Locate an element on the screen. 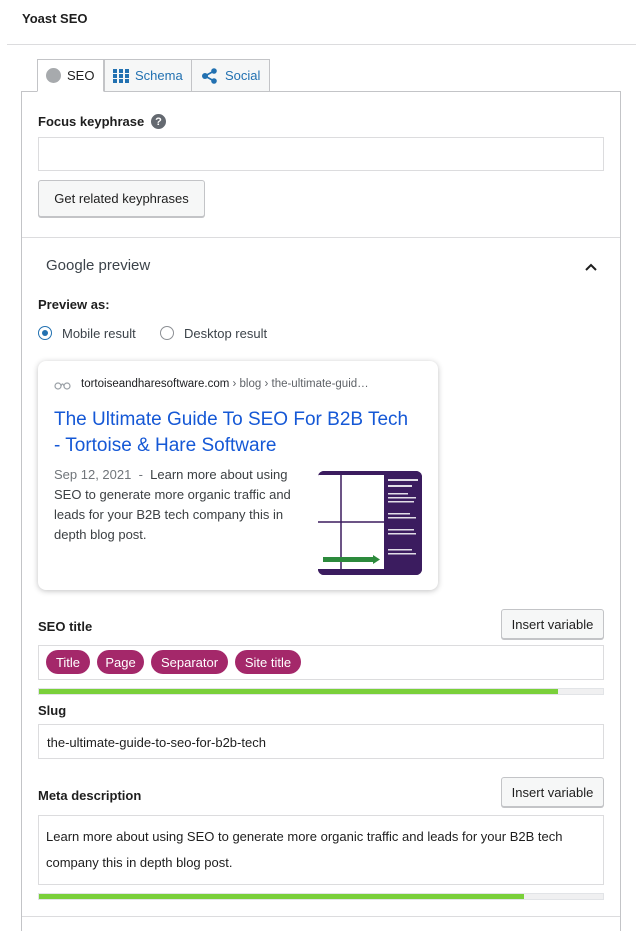  focus-keyphrase-input is located at coordinates (321, 154).